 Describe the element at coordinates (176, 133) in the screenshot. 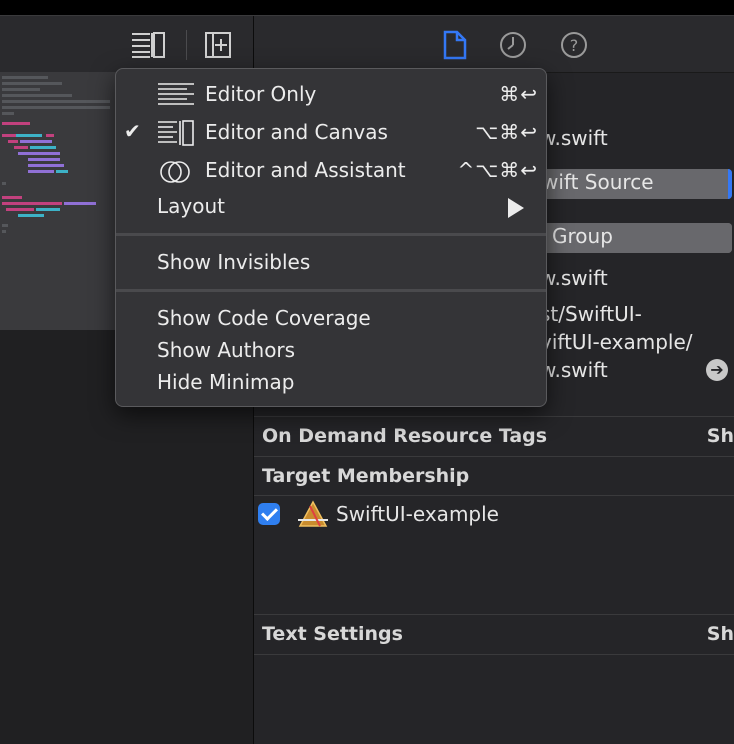

I see `editor-canvas-icon` at that location.